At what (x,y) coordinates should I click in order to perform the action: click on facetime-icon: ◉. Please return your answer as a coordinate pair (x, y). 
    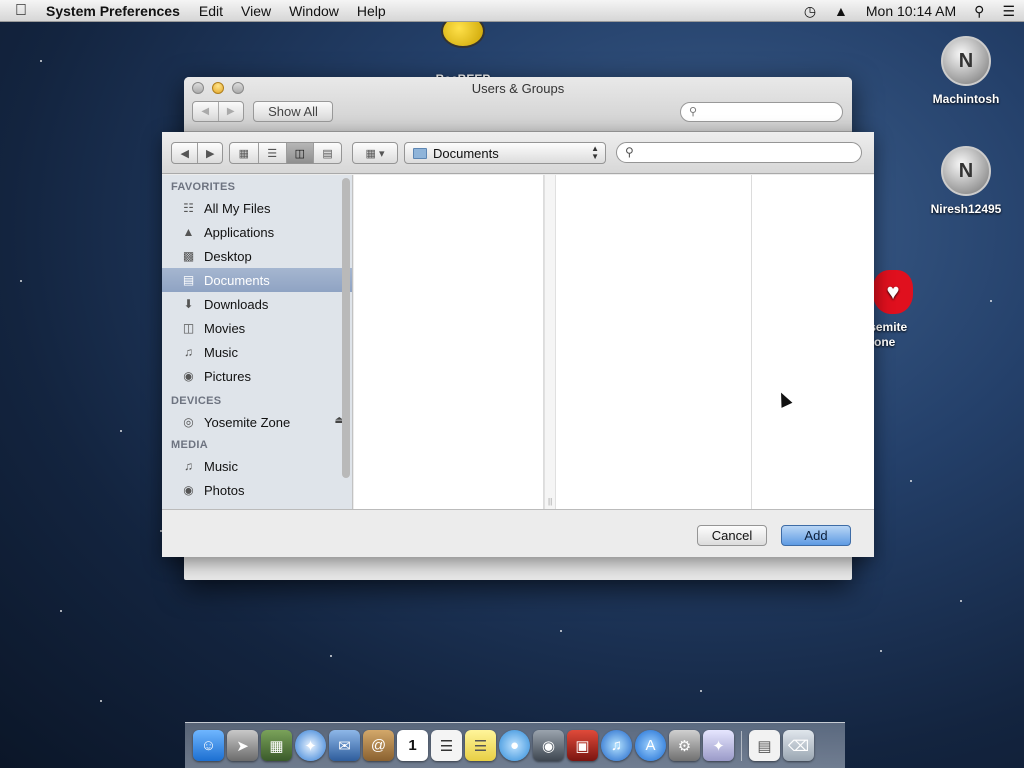
    Looking at the image, I should click on (548, 745).